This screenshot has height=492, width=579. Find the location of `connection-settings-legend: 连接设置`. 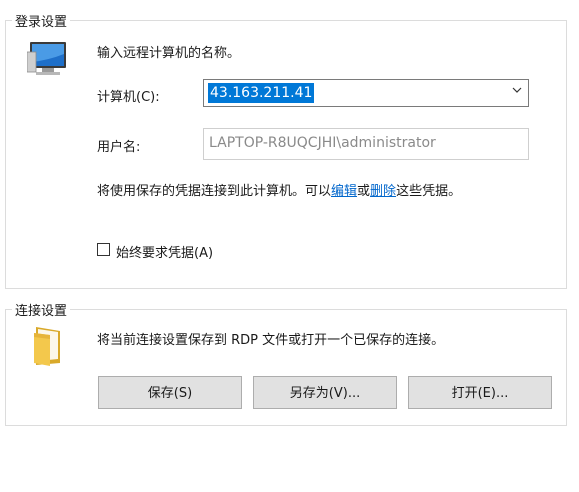

connection-settings-legend: 连接设置 is located at coordinates (41, 309).